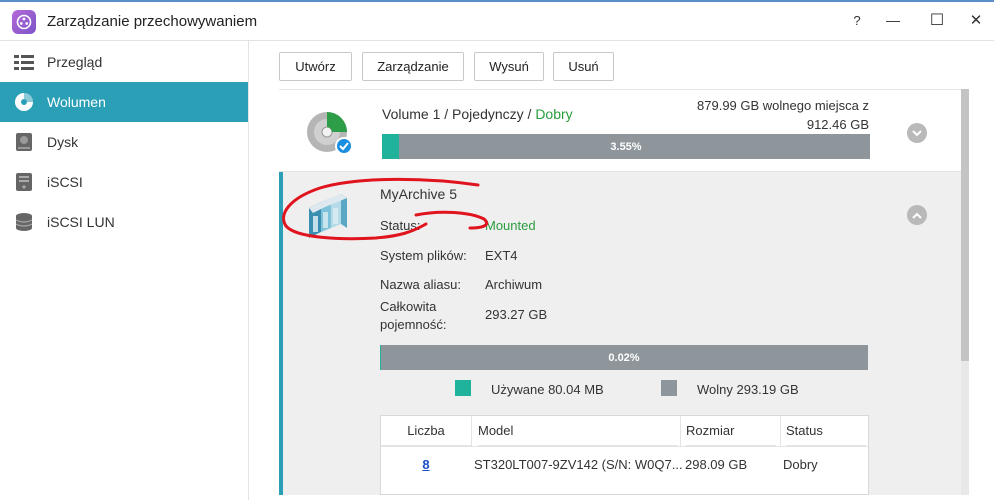 The image size is (994, 500). Describe the element at coordinates (748, 389) in the screenshot. I see `free-legend-label: Wolny 293.19 GB` at that location.